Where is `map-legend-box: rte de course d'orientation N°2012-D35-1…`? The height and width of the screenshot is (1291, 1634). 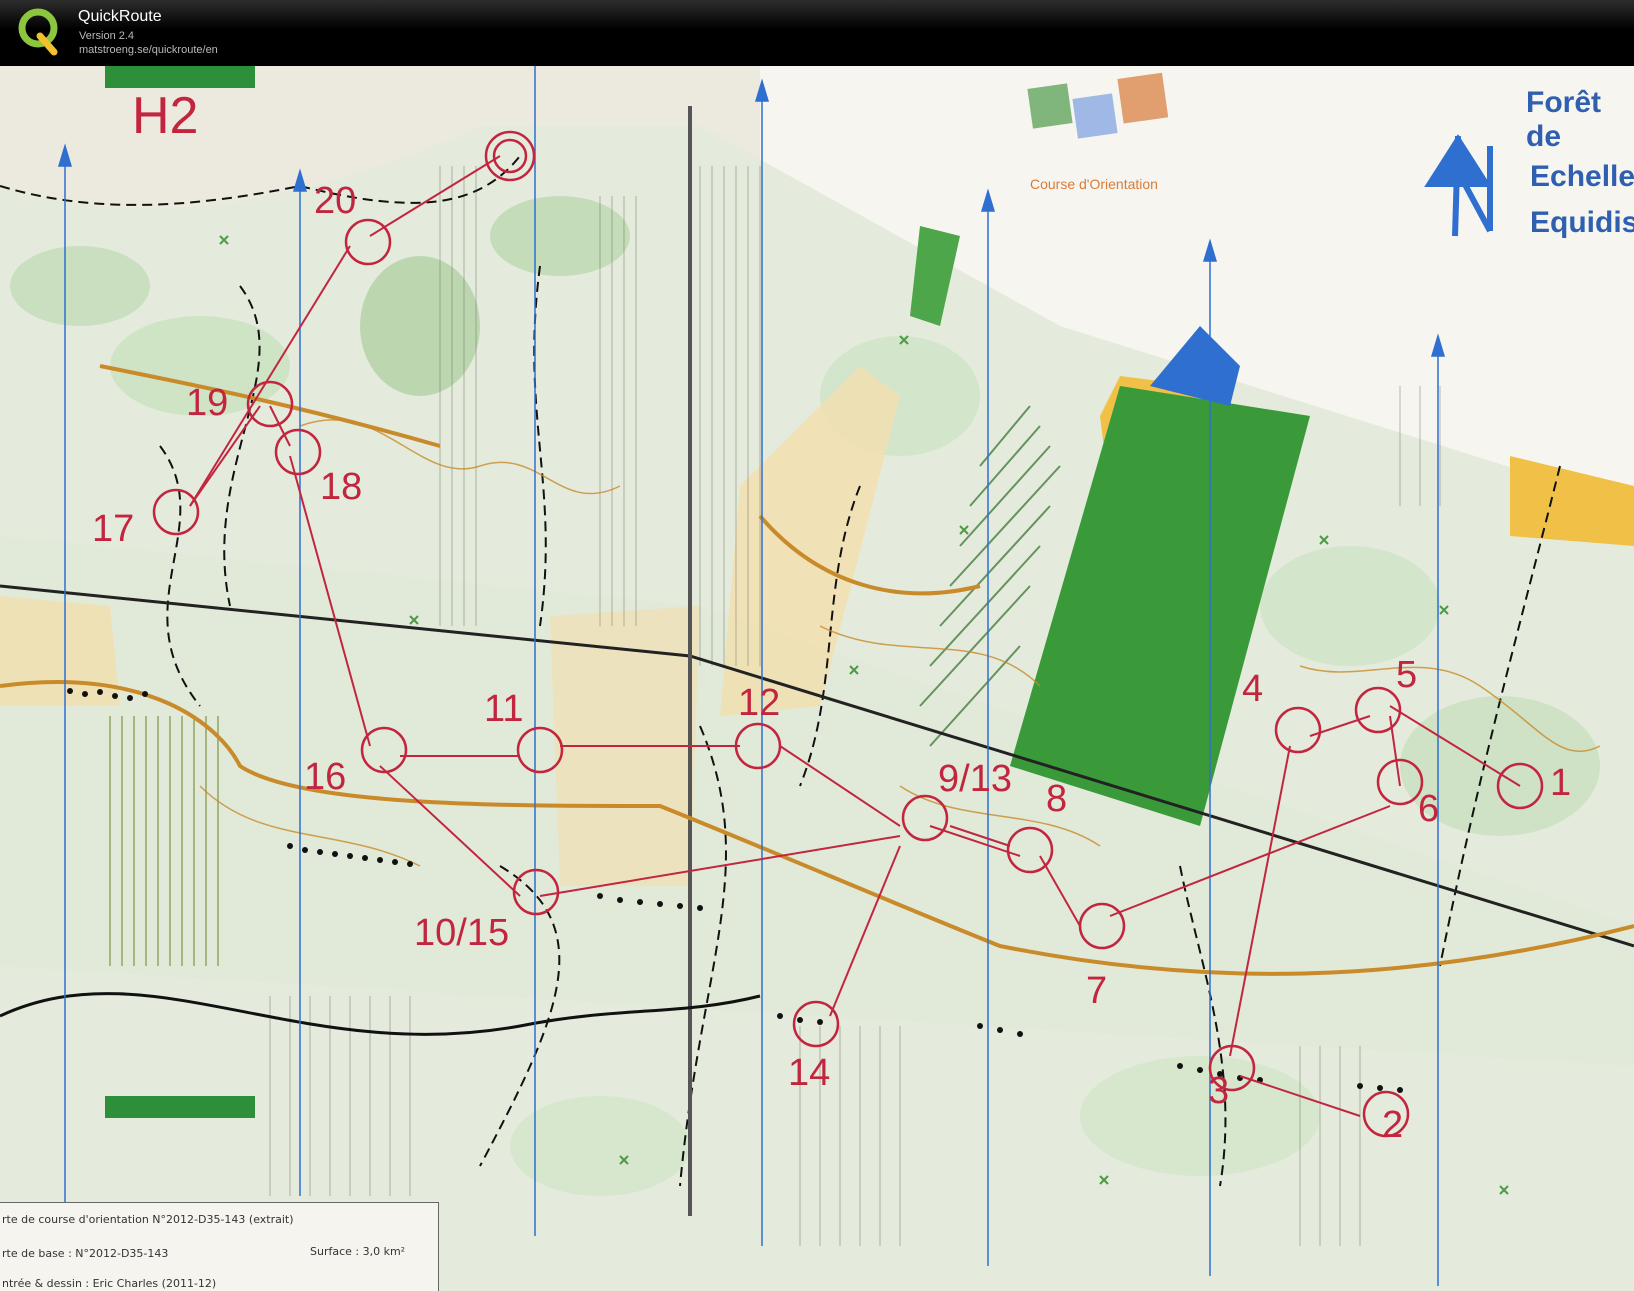 map-legend-box: rte de course d'orientation N°2012-D35-1… is located at coordinates (219, 1246).